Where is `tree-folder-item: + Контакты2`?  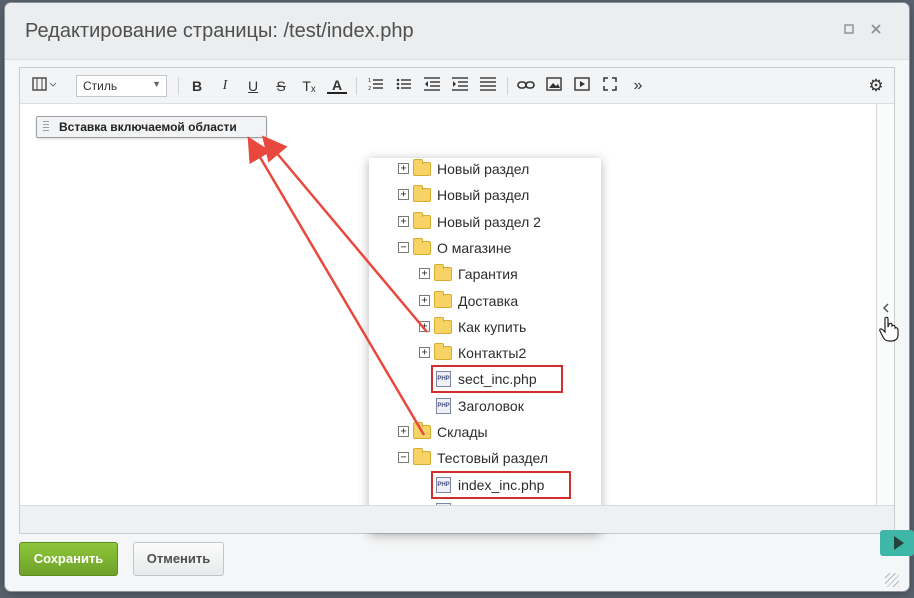
tree-folder-item: + Контакты2 is located at coordinates (510, 353).